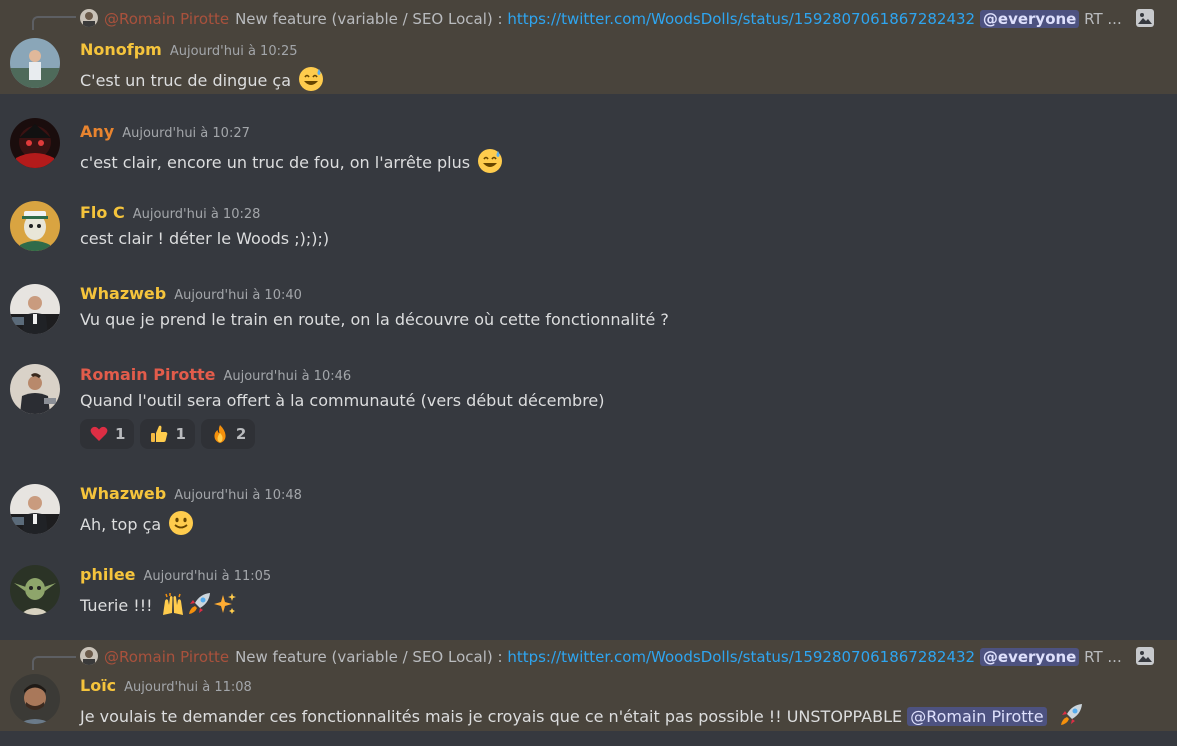 This screenshot has height=746, width=1177. I want to click on reaction-fire: 2, so click(228, 434).